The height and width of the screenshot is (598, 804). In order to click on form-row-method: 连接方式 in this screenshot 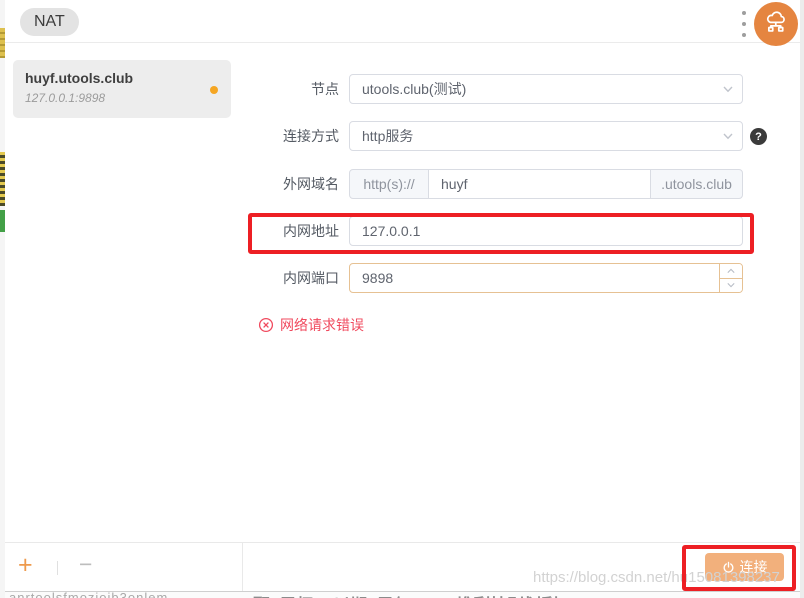, I will do `click(492, 136)`.